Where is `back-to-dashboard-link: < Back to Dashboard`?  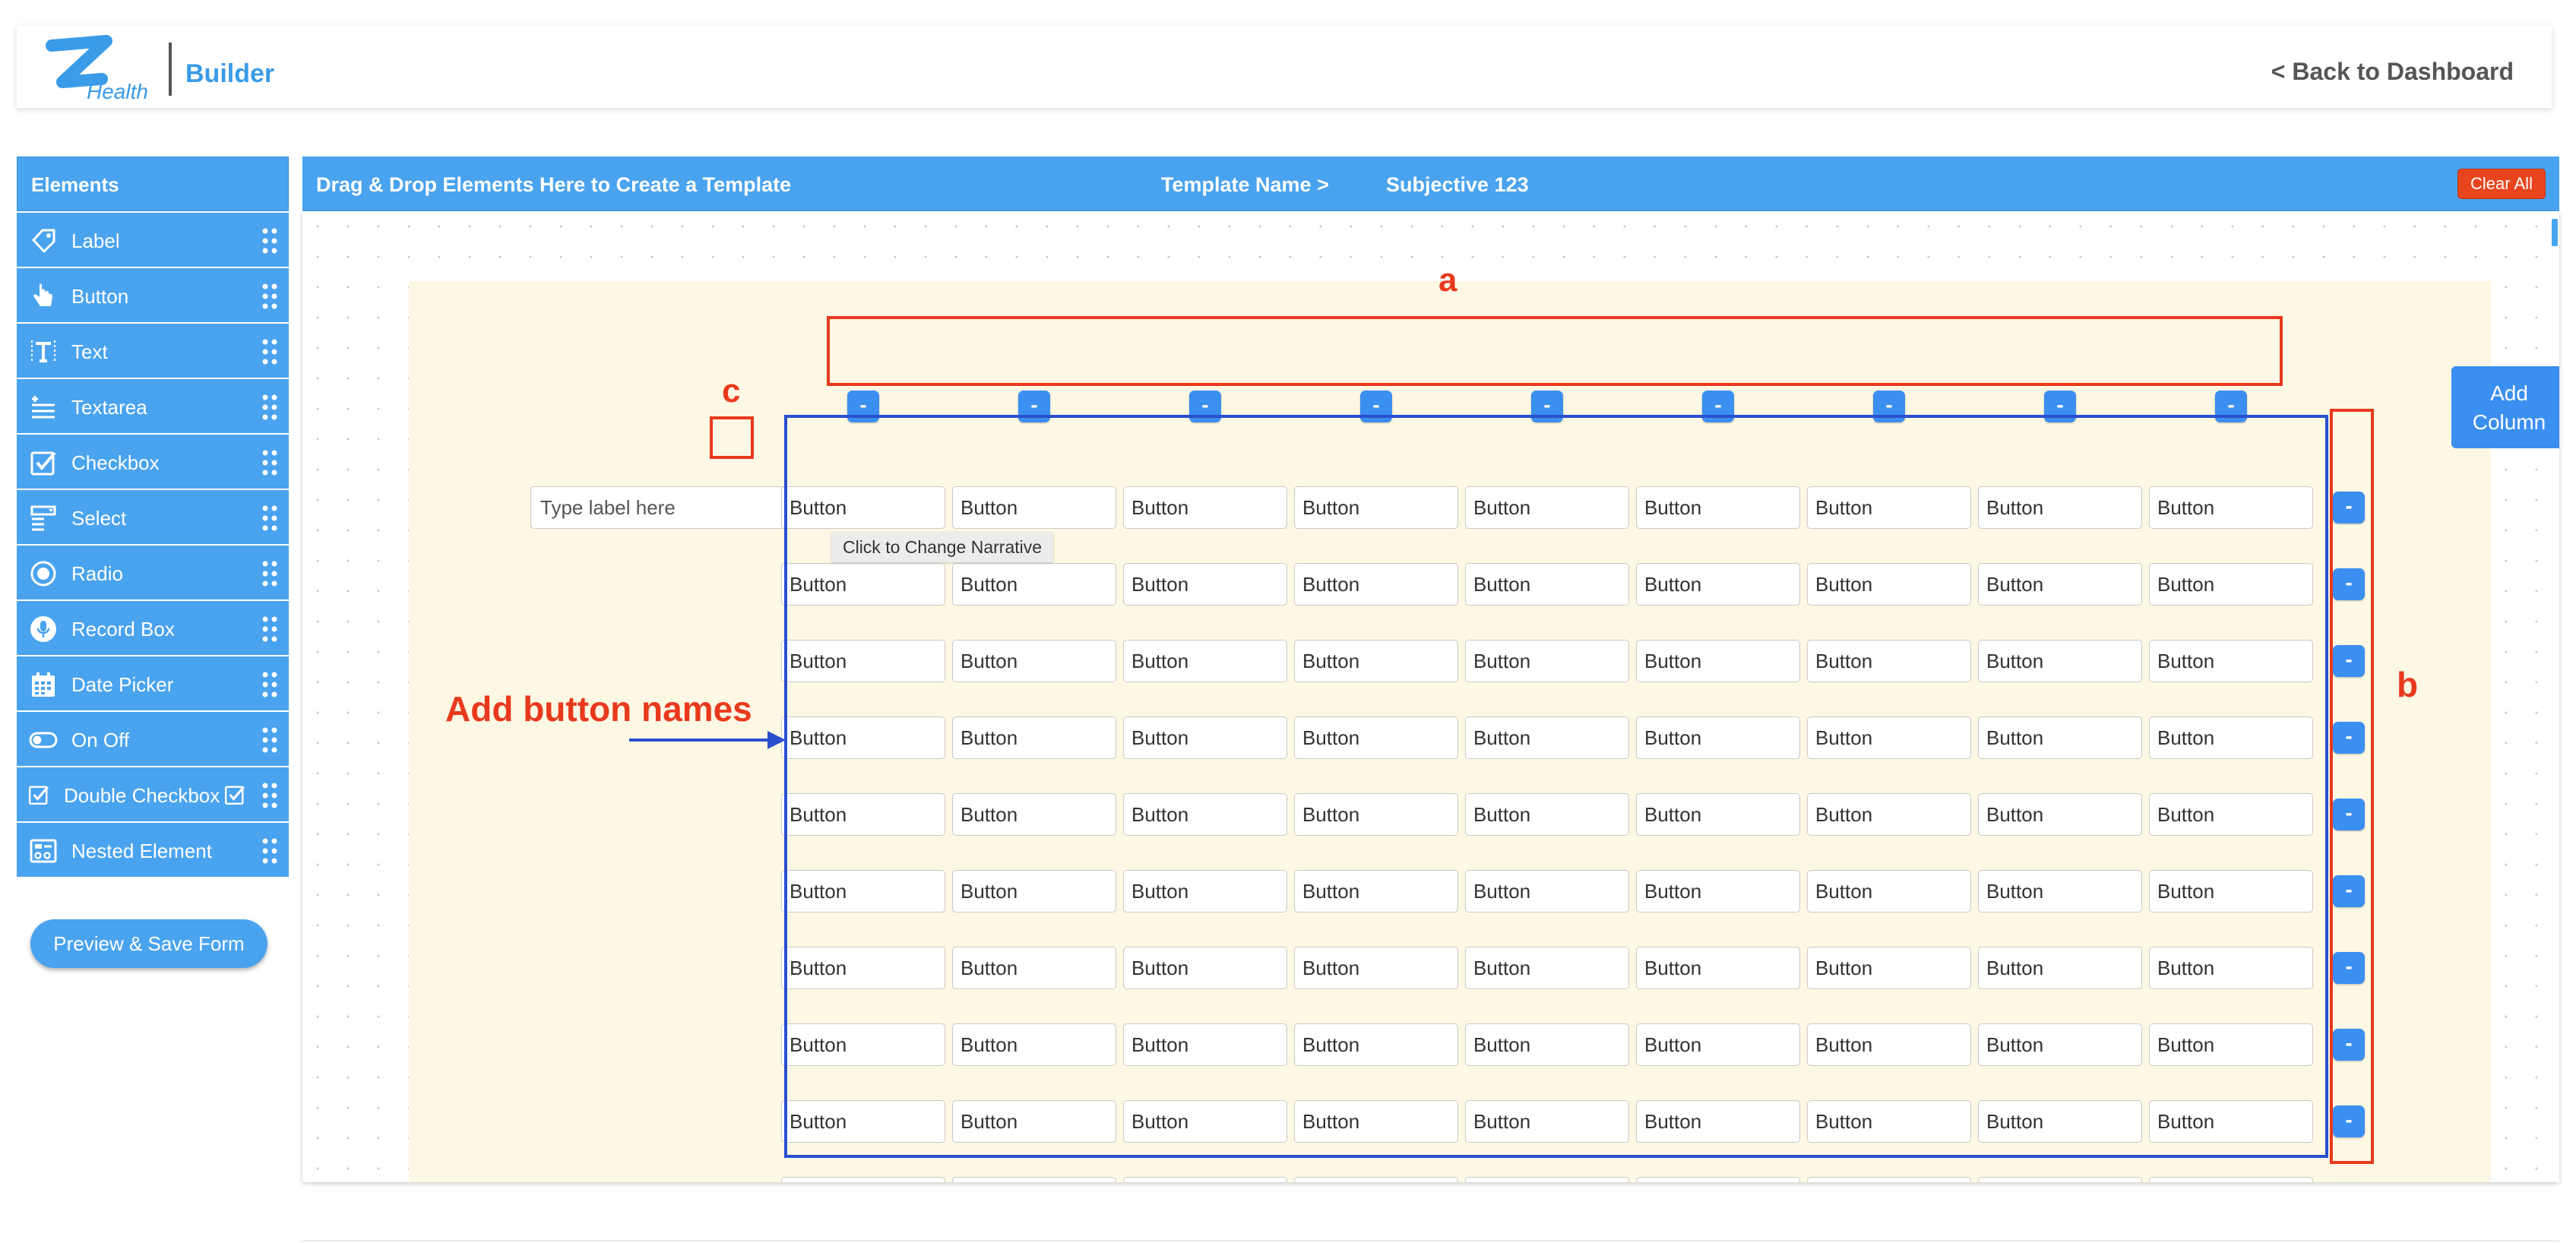 back-to-dashboard-link: < Back to Dashboard is located at coordinates (2392, 72).